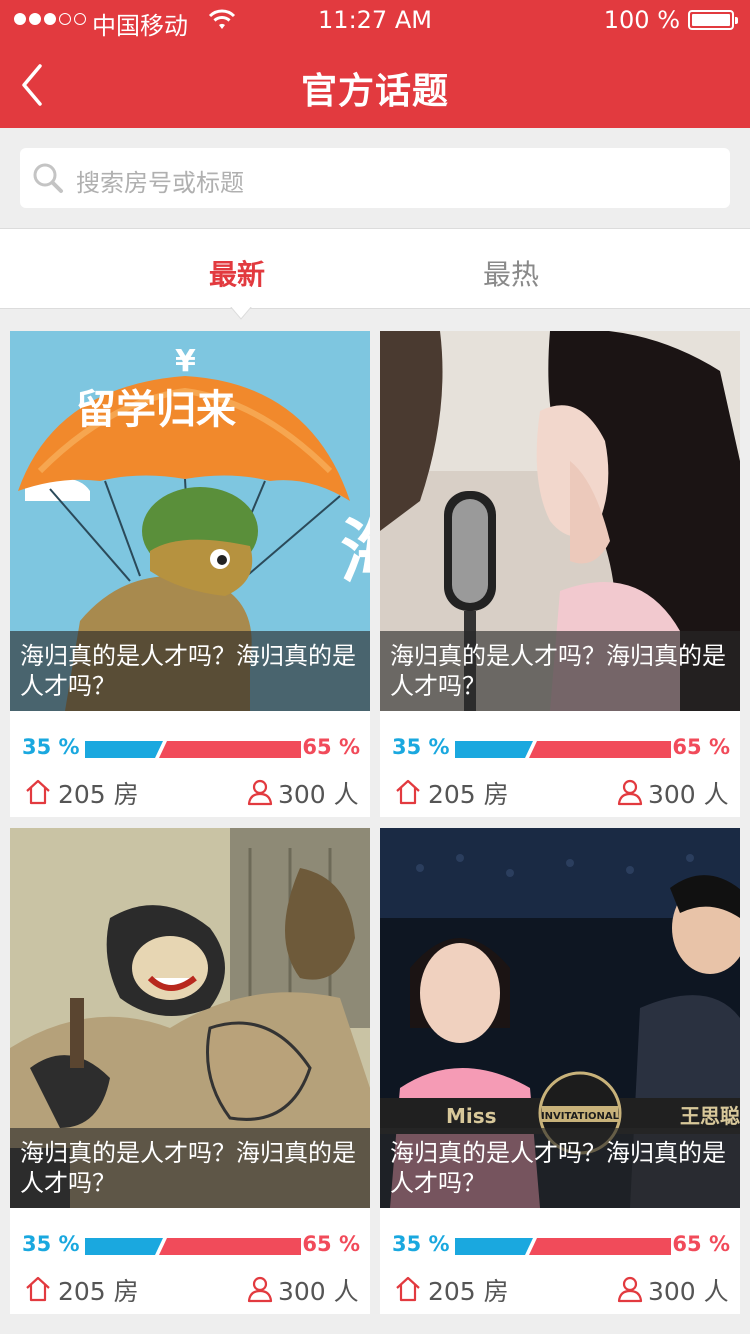 The width and height of the screenshot is (750, 1334). What do you see at coordinates (160, 183) in the screenshot?
I see `search-placeholder: 搜索房号或标题` at bounding box center [160, 183].